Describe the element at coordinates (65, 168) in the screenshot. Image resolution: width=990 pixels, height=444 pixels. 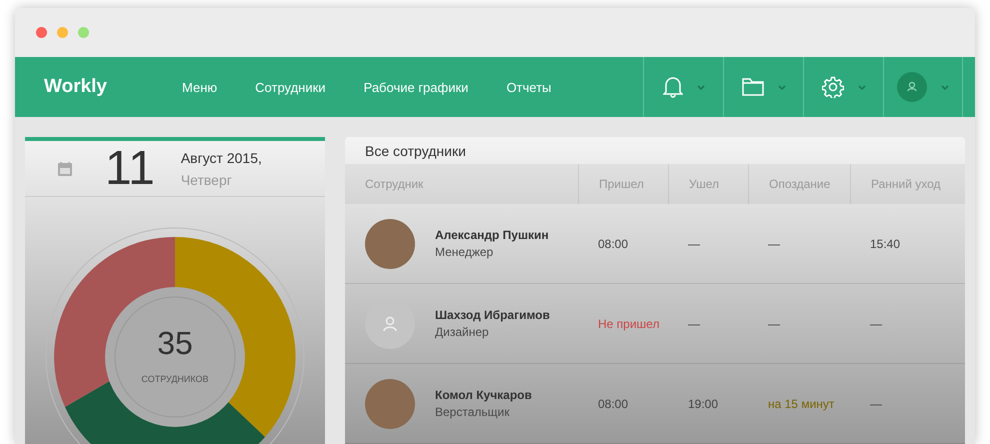
I see `calendar-icon` at that location.